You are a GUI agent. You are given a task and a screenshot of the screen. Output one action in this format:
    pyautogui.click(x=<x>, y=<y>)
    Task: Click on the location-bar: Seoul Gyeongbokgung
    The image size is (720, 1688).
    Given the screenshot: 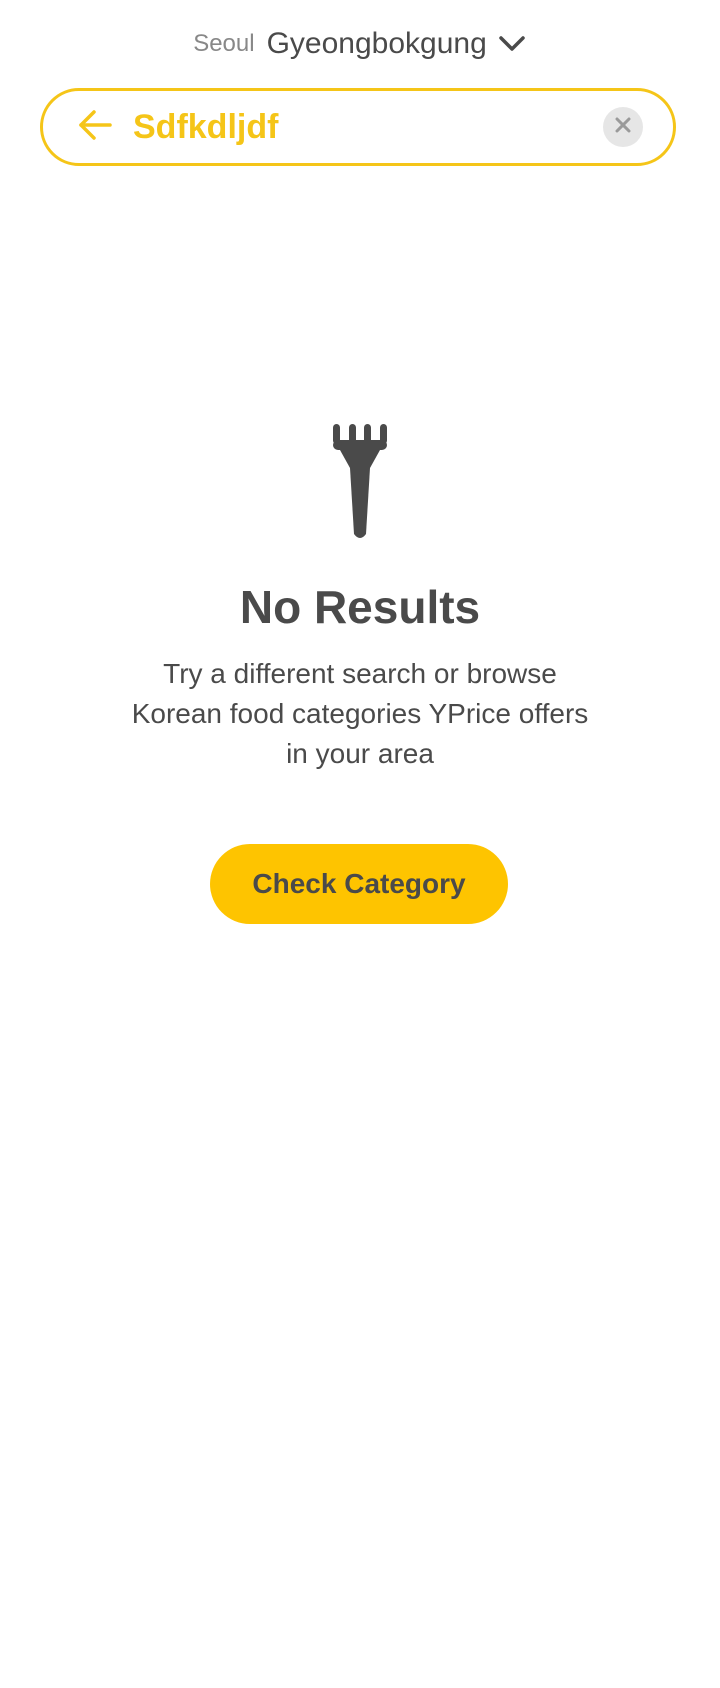 What is the action you would take?
    pyautogui.click(x=360, y=44)
    